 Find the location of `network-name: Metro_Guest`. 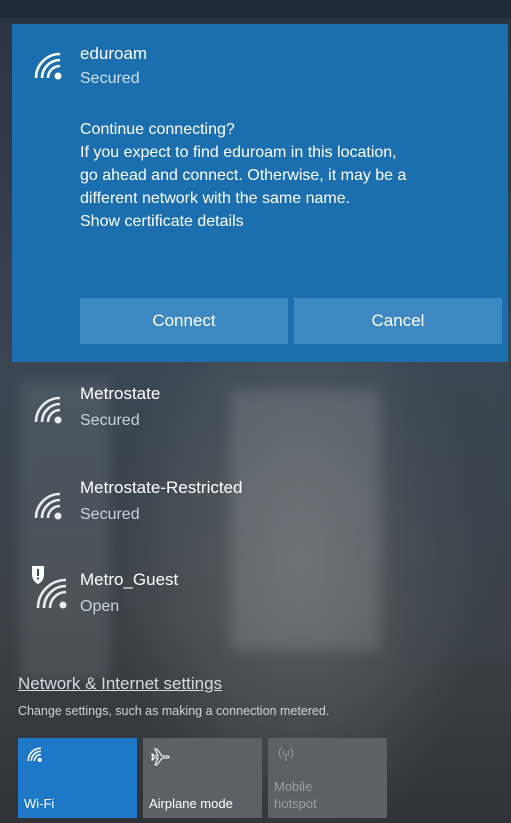

network-name: Metro_Guest is located at coordinates (129, 579).